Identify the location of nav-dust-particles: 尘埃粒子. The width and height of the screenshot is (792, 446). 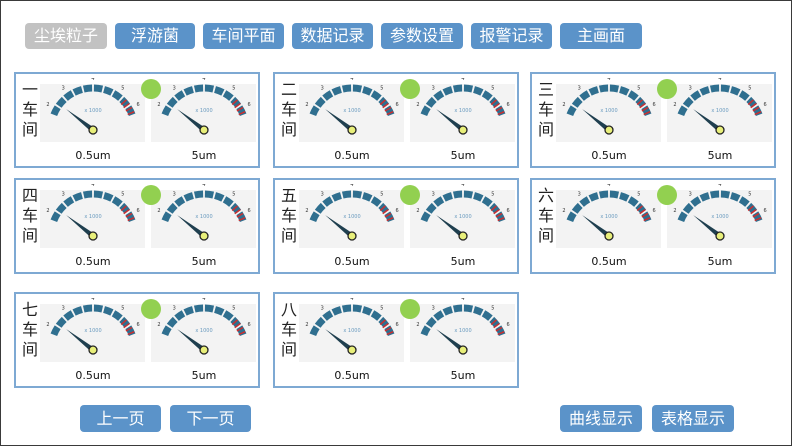
(66, 36).